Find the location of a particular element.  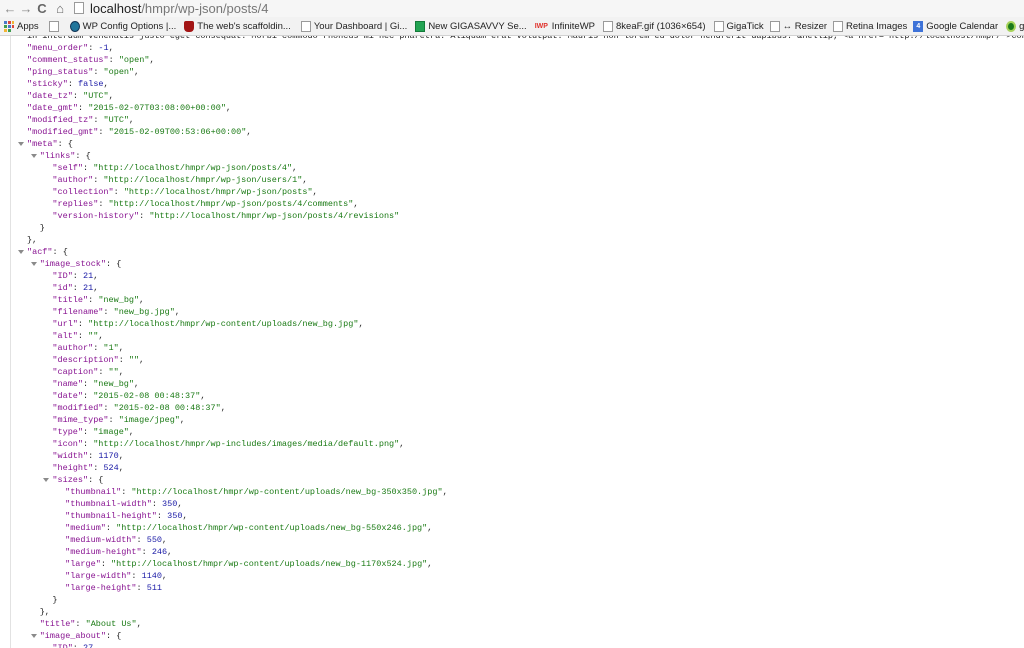

json-line: "modified": "2015-02-08 00:48:37", is located at coordinates (138, 408).